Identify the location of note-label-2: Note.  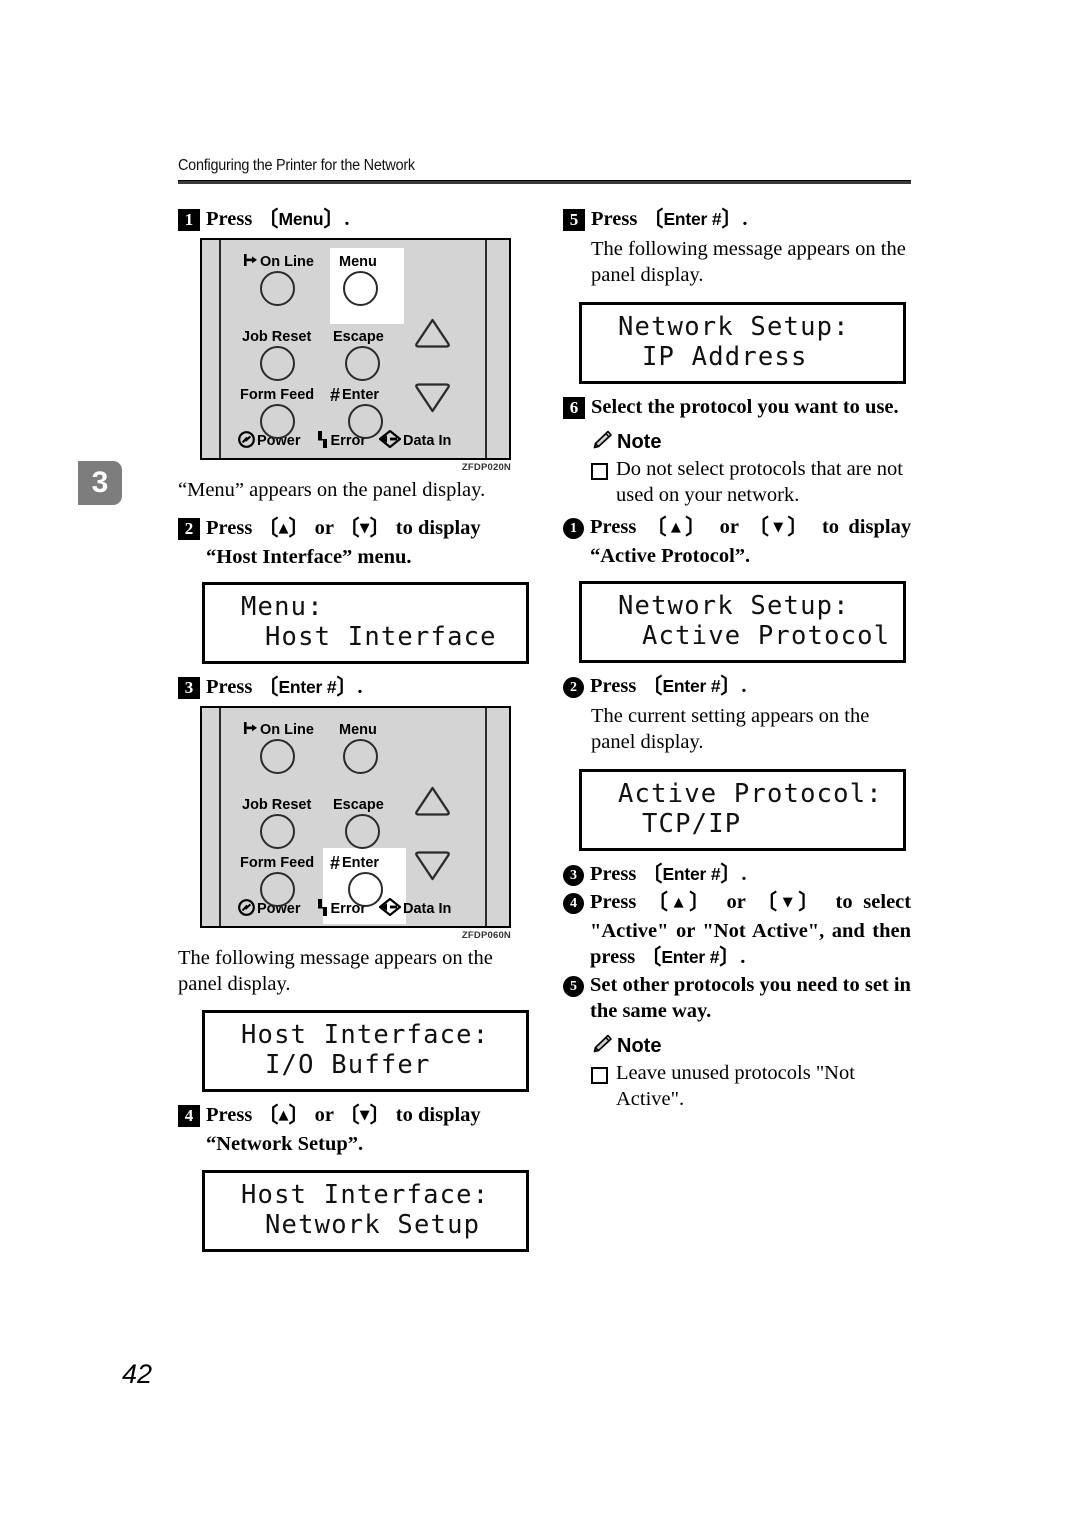
(639, 1045).